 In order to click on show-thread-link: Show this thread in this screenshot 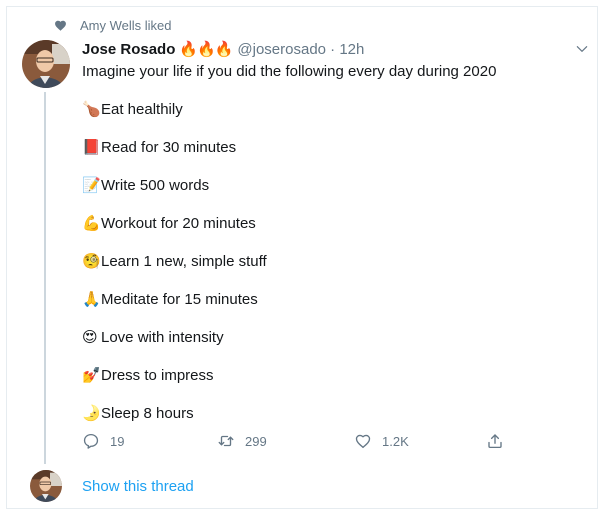, I will do `click(138, 486)`.